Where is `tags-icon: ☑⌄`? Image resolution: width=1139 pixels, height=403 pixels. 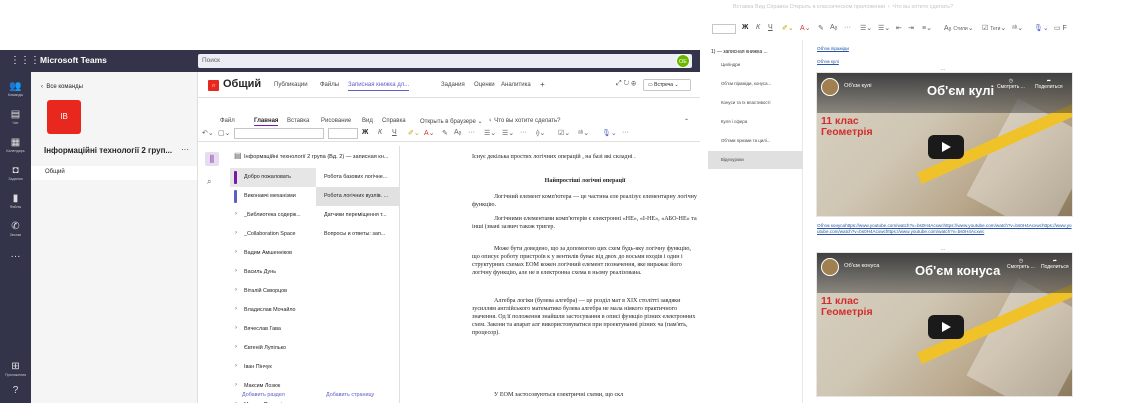 tags-icon: ☑⌄ is located at coordinates (564, 133).